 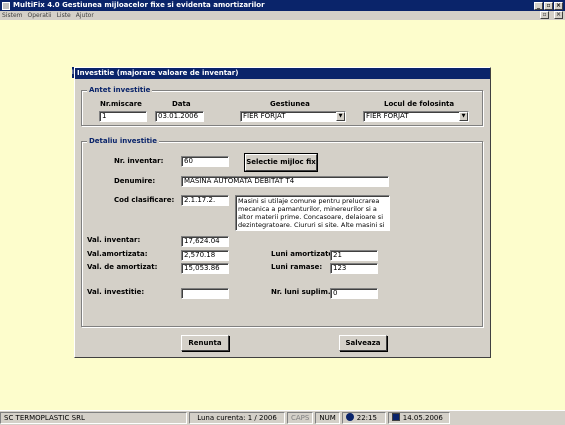 What do you see at coordinates (116, 292) in the screenshot?
I see `val-investitie-label: Val. investitie:` at bounding box center [116, 292].